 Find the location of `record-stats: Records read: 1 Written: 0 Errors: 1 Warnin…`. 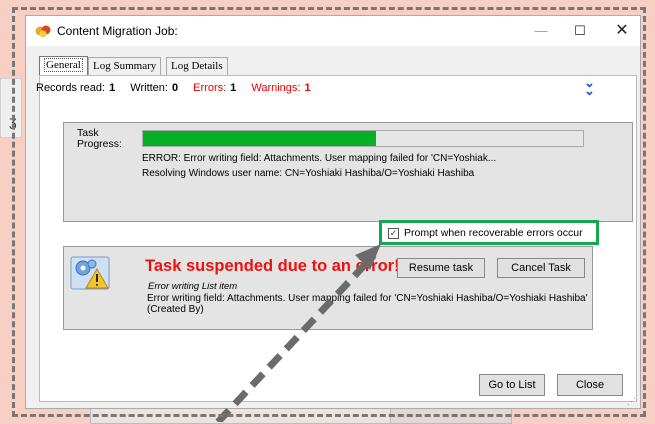

record-stats: Records read: 1 Written: 0 Errors: 1 Warnin… is located at coordinates (179, 88).